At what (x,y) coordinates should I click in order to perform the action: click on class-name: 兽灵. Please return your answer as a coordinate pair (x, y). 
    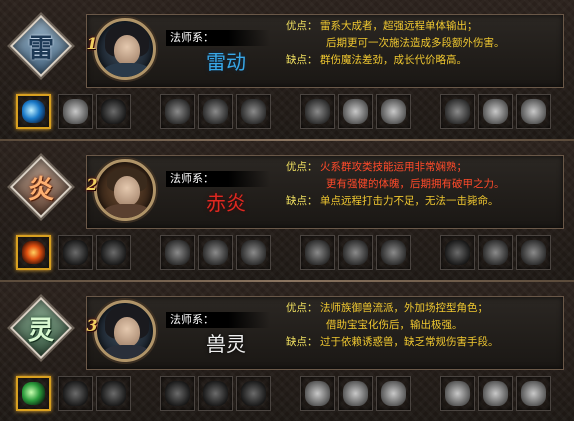
    Looking at the image, I should click on (226, 344).